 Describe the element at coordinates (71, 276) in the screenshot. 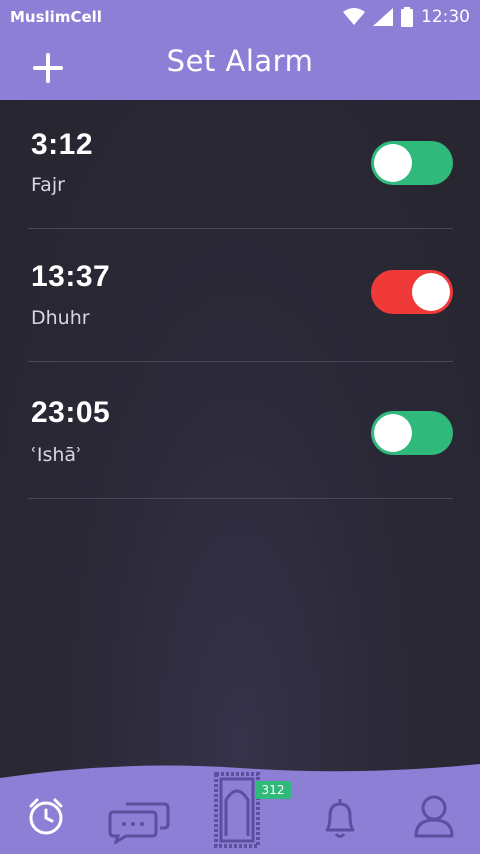

I see `alarm-time: 13:37` at that location.